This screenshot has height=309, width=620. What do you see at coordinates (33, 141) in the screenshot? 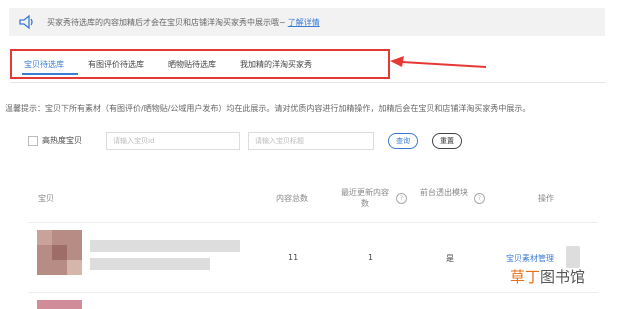
I see `hot-item-checkbox` at bounding box center [33, 141].